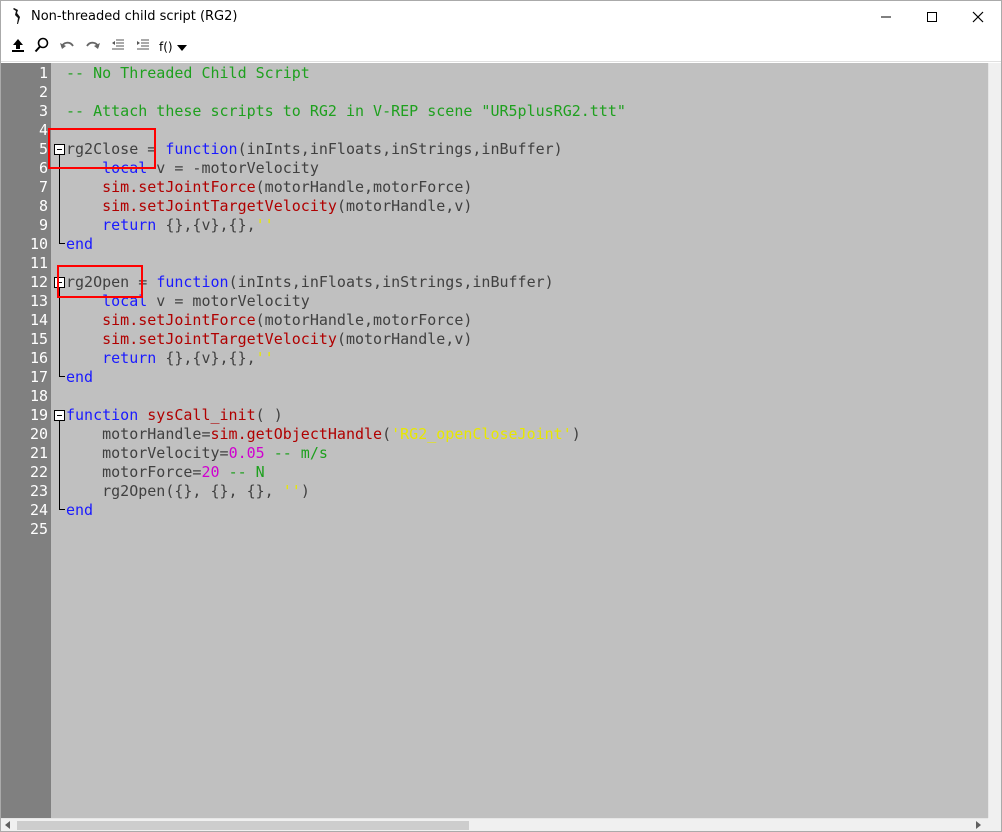 Image resolution: width=1002 pixels, height=832 pixels. Describe the element at coordinates (494, 472) in the screenshot. I see `code-line: 22 motorForce=20 -- N` at that location.